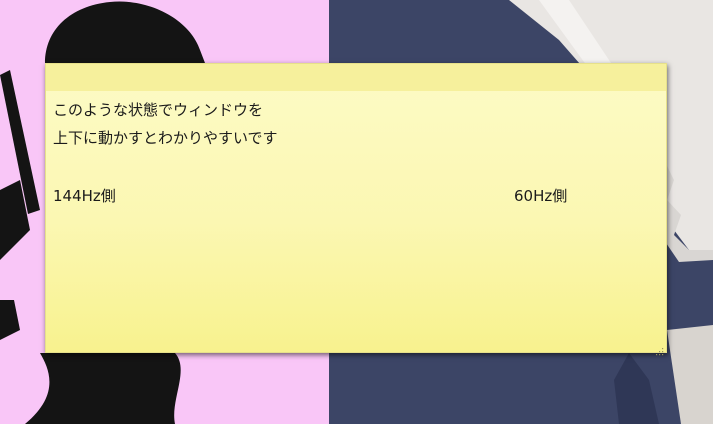 The image size is (713, 424). What do you see at coordinates (356, 77) in the screenshot?
I see `sticky-note-title-bar` at bounding box center [356, 77].